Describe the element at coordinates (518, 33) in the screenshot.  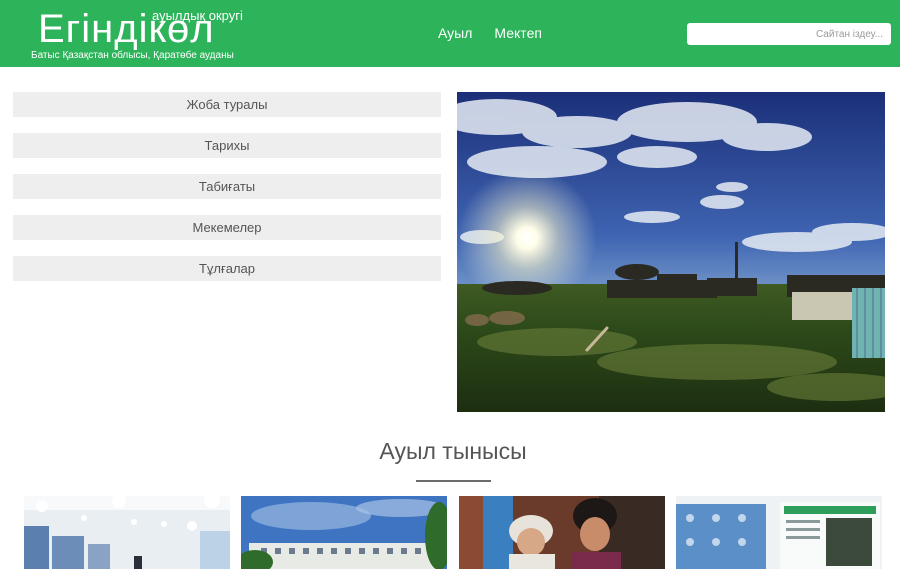
I see `nav-item-mektep: Мектеп` at that location.